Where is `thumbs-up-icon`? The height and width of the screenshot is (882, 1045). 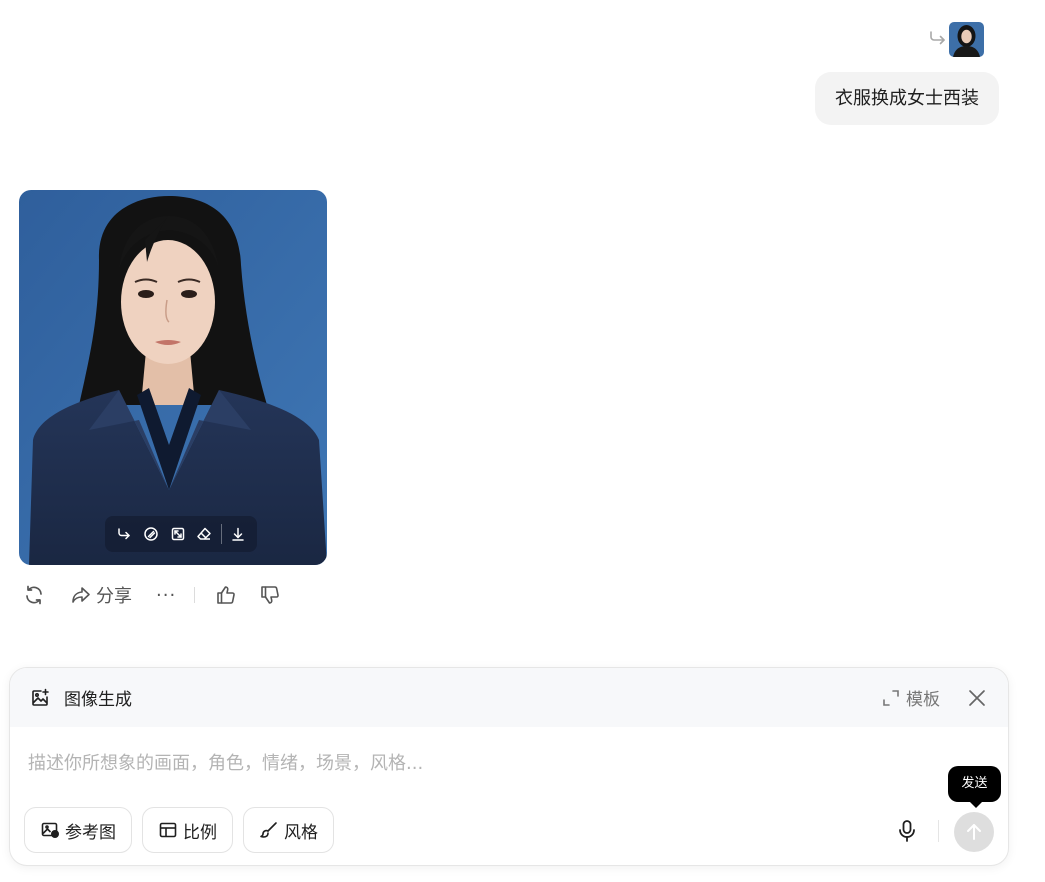 thumbs-up-icon is located at coordinates (226, 595).